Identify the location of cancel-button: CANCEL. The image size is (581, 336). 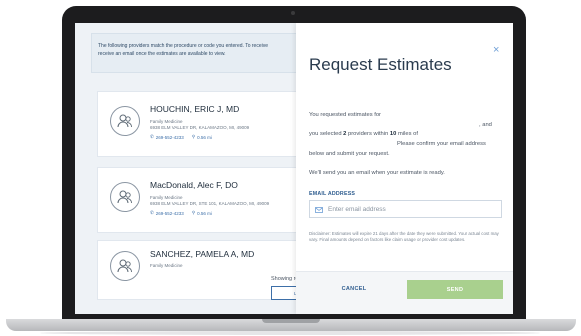
(354, 289).